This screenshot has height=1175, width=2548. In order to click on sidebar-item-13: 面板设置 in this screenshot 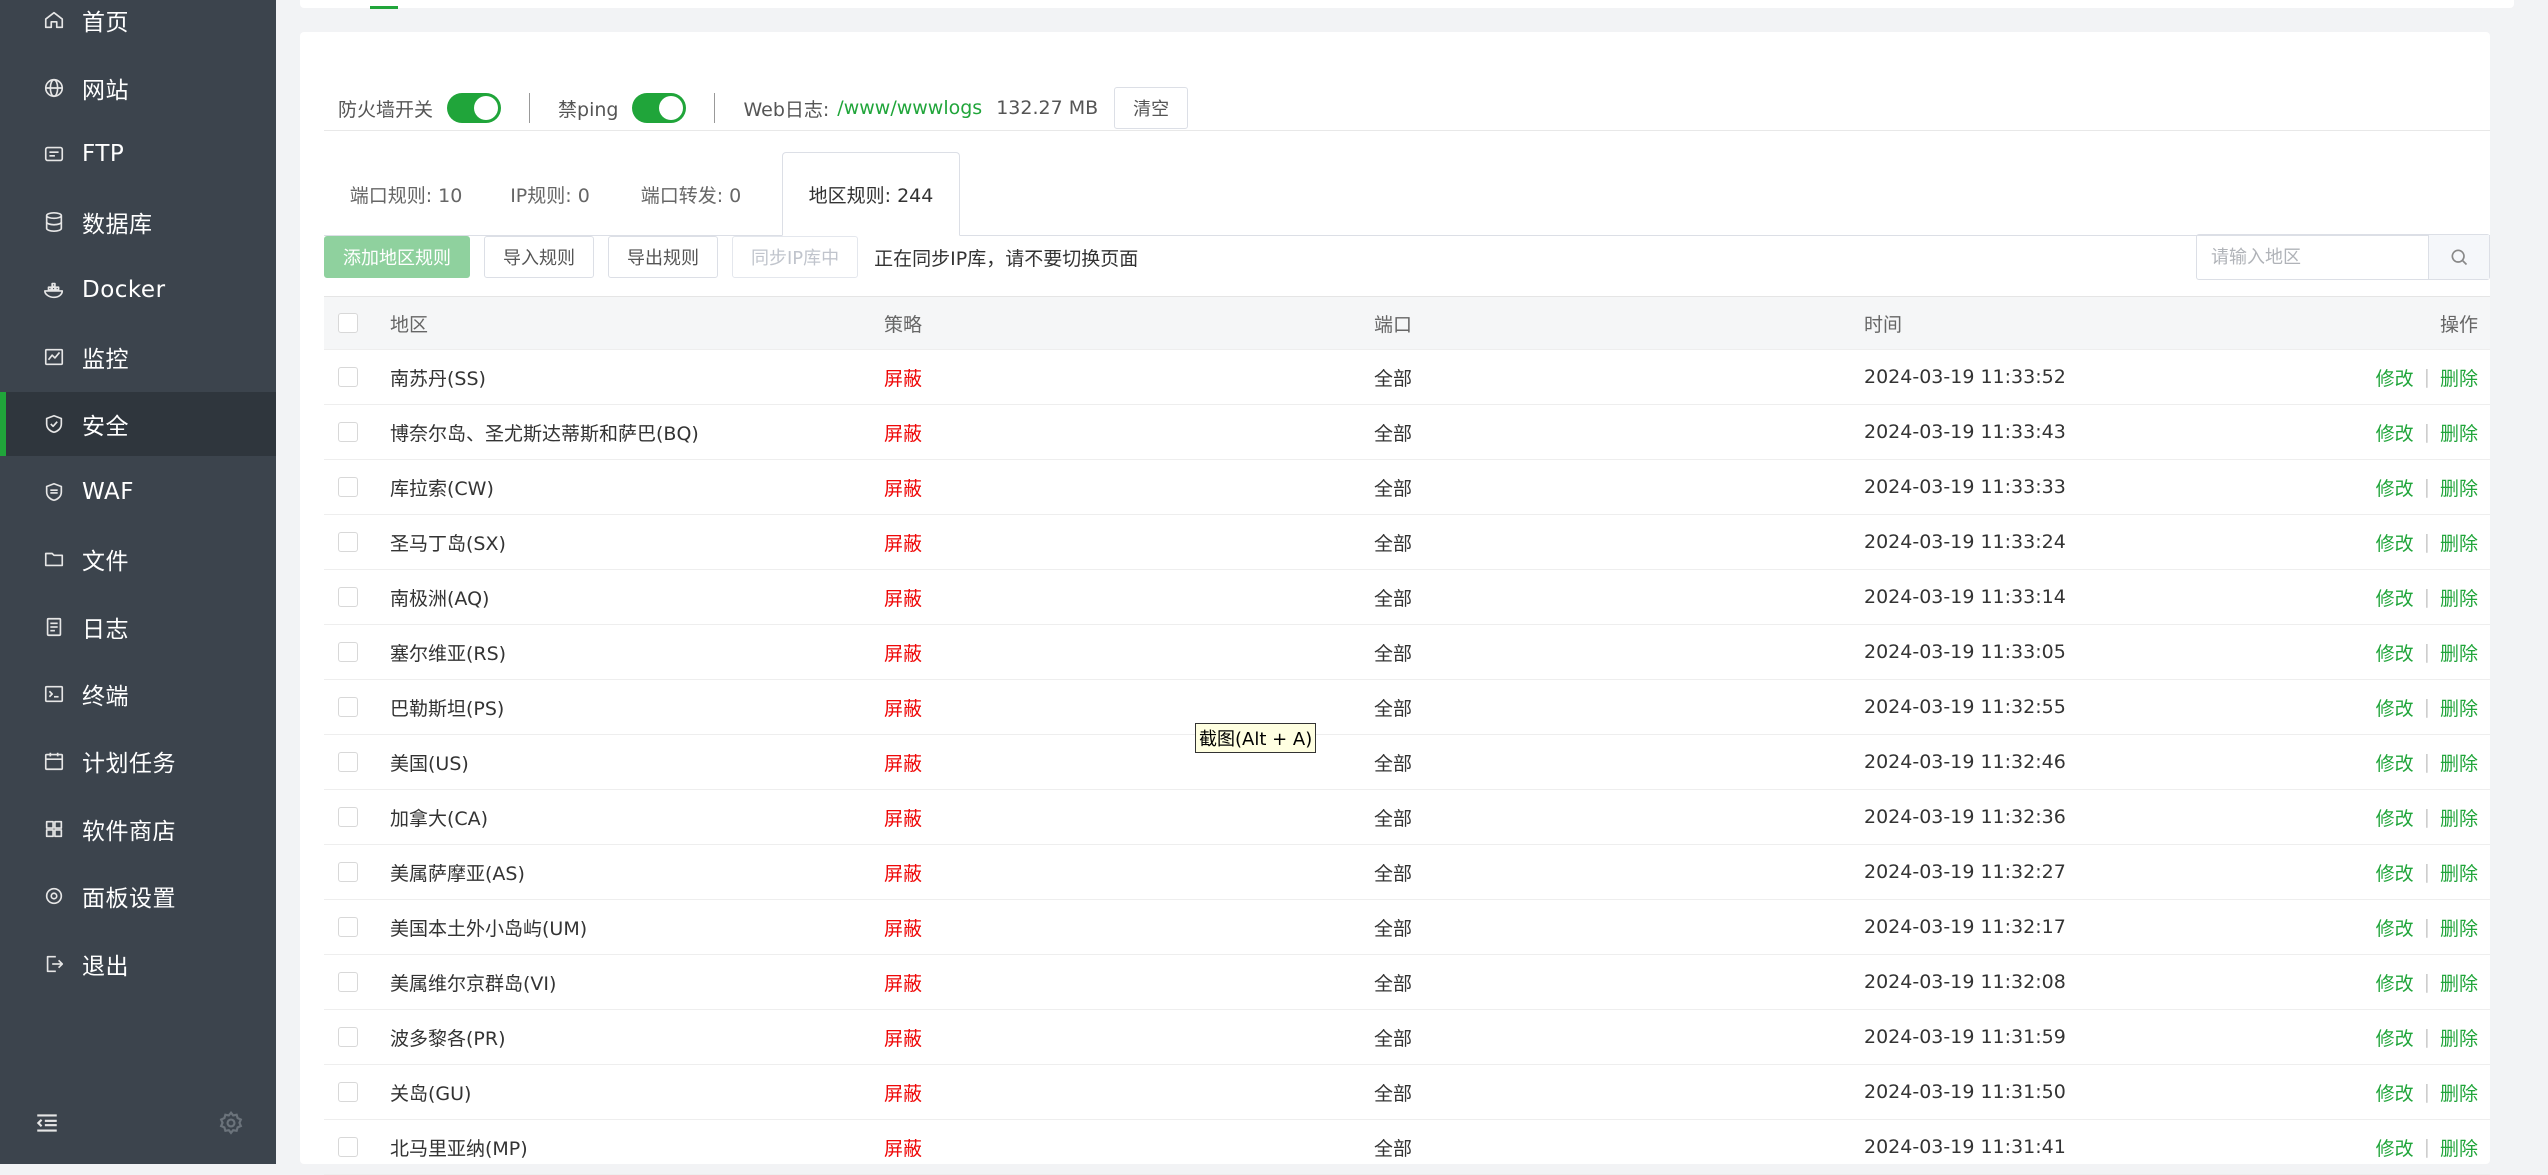, I will do `click(138, 896)`.